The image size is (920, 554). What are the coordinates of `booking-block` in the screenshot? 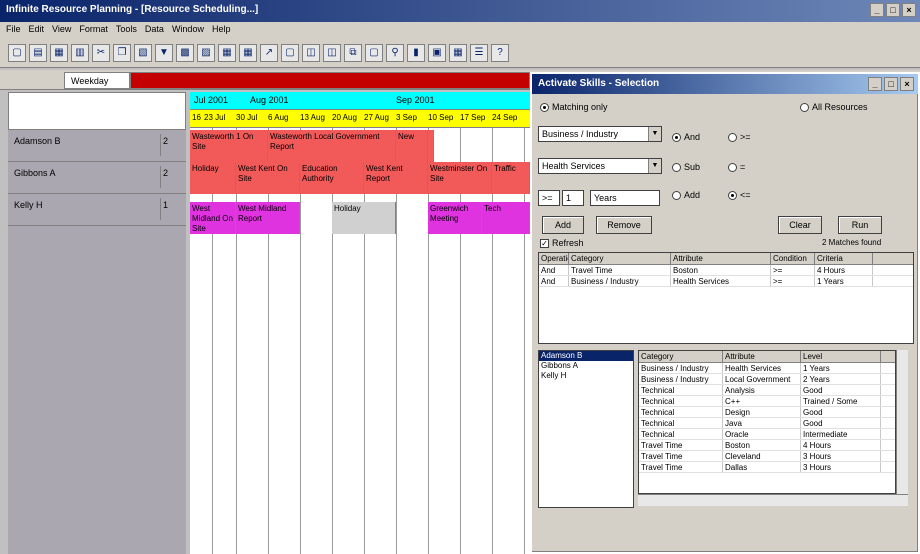 It's located at (431, 146).